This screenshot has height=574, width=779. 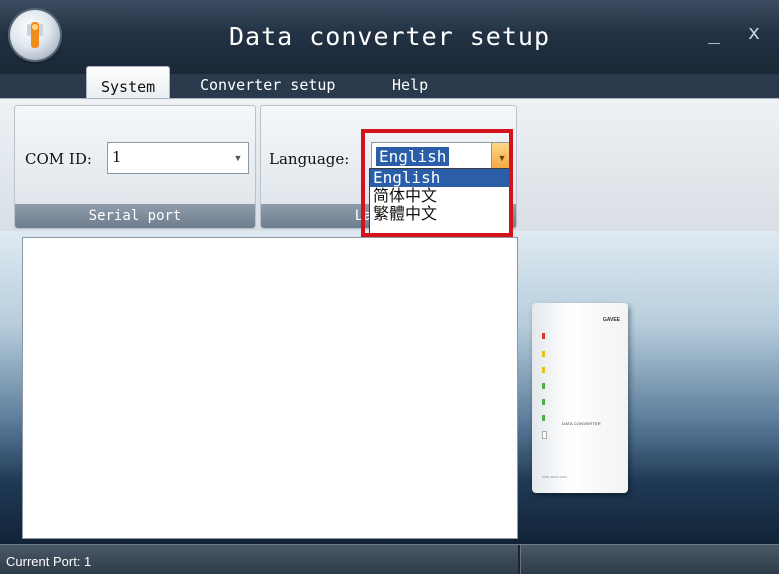 I want to click on language-value: English, so click(x=413, y=156).